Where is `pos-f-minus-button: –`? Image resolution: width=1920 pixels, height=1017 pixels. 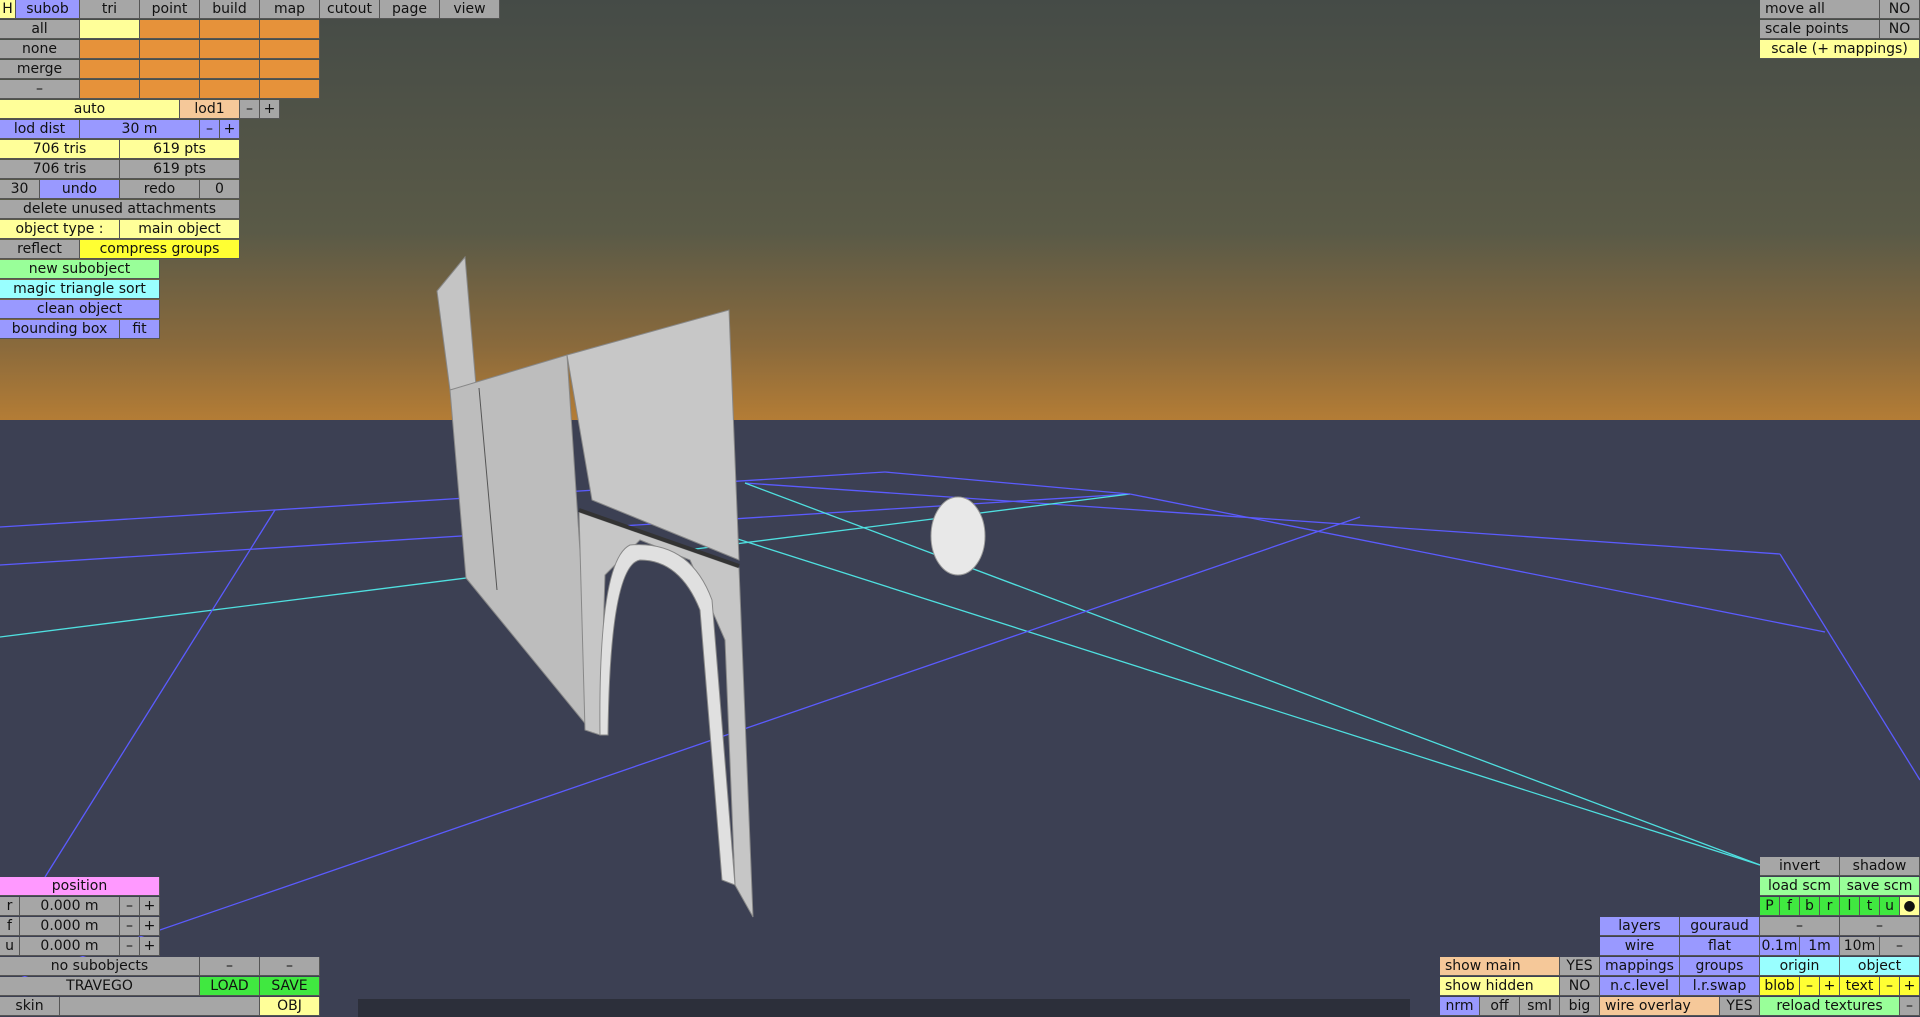 pos-f-minus-button: – is located at coordinates (130, 926).